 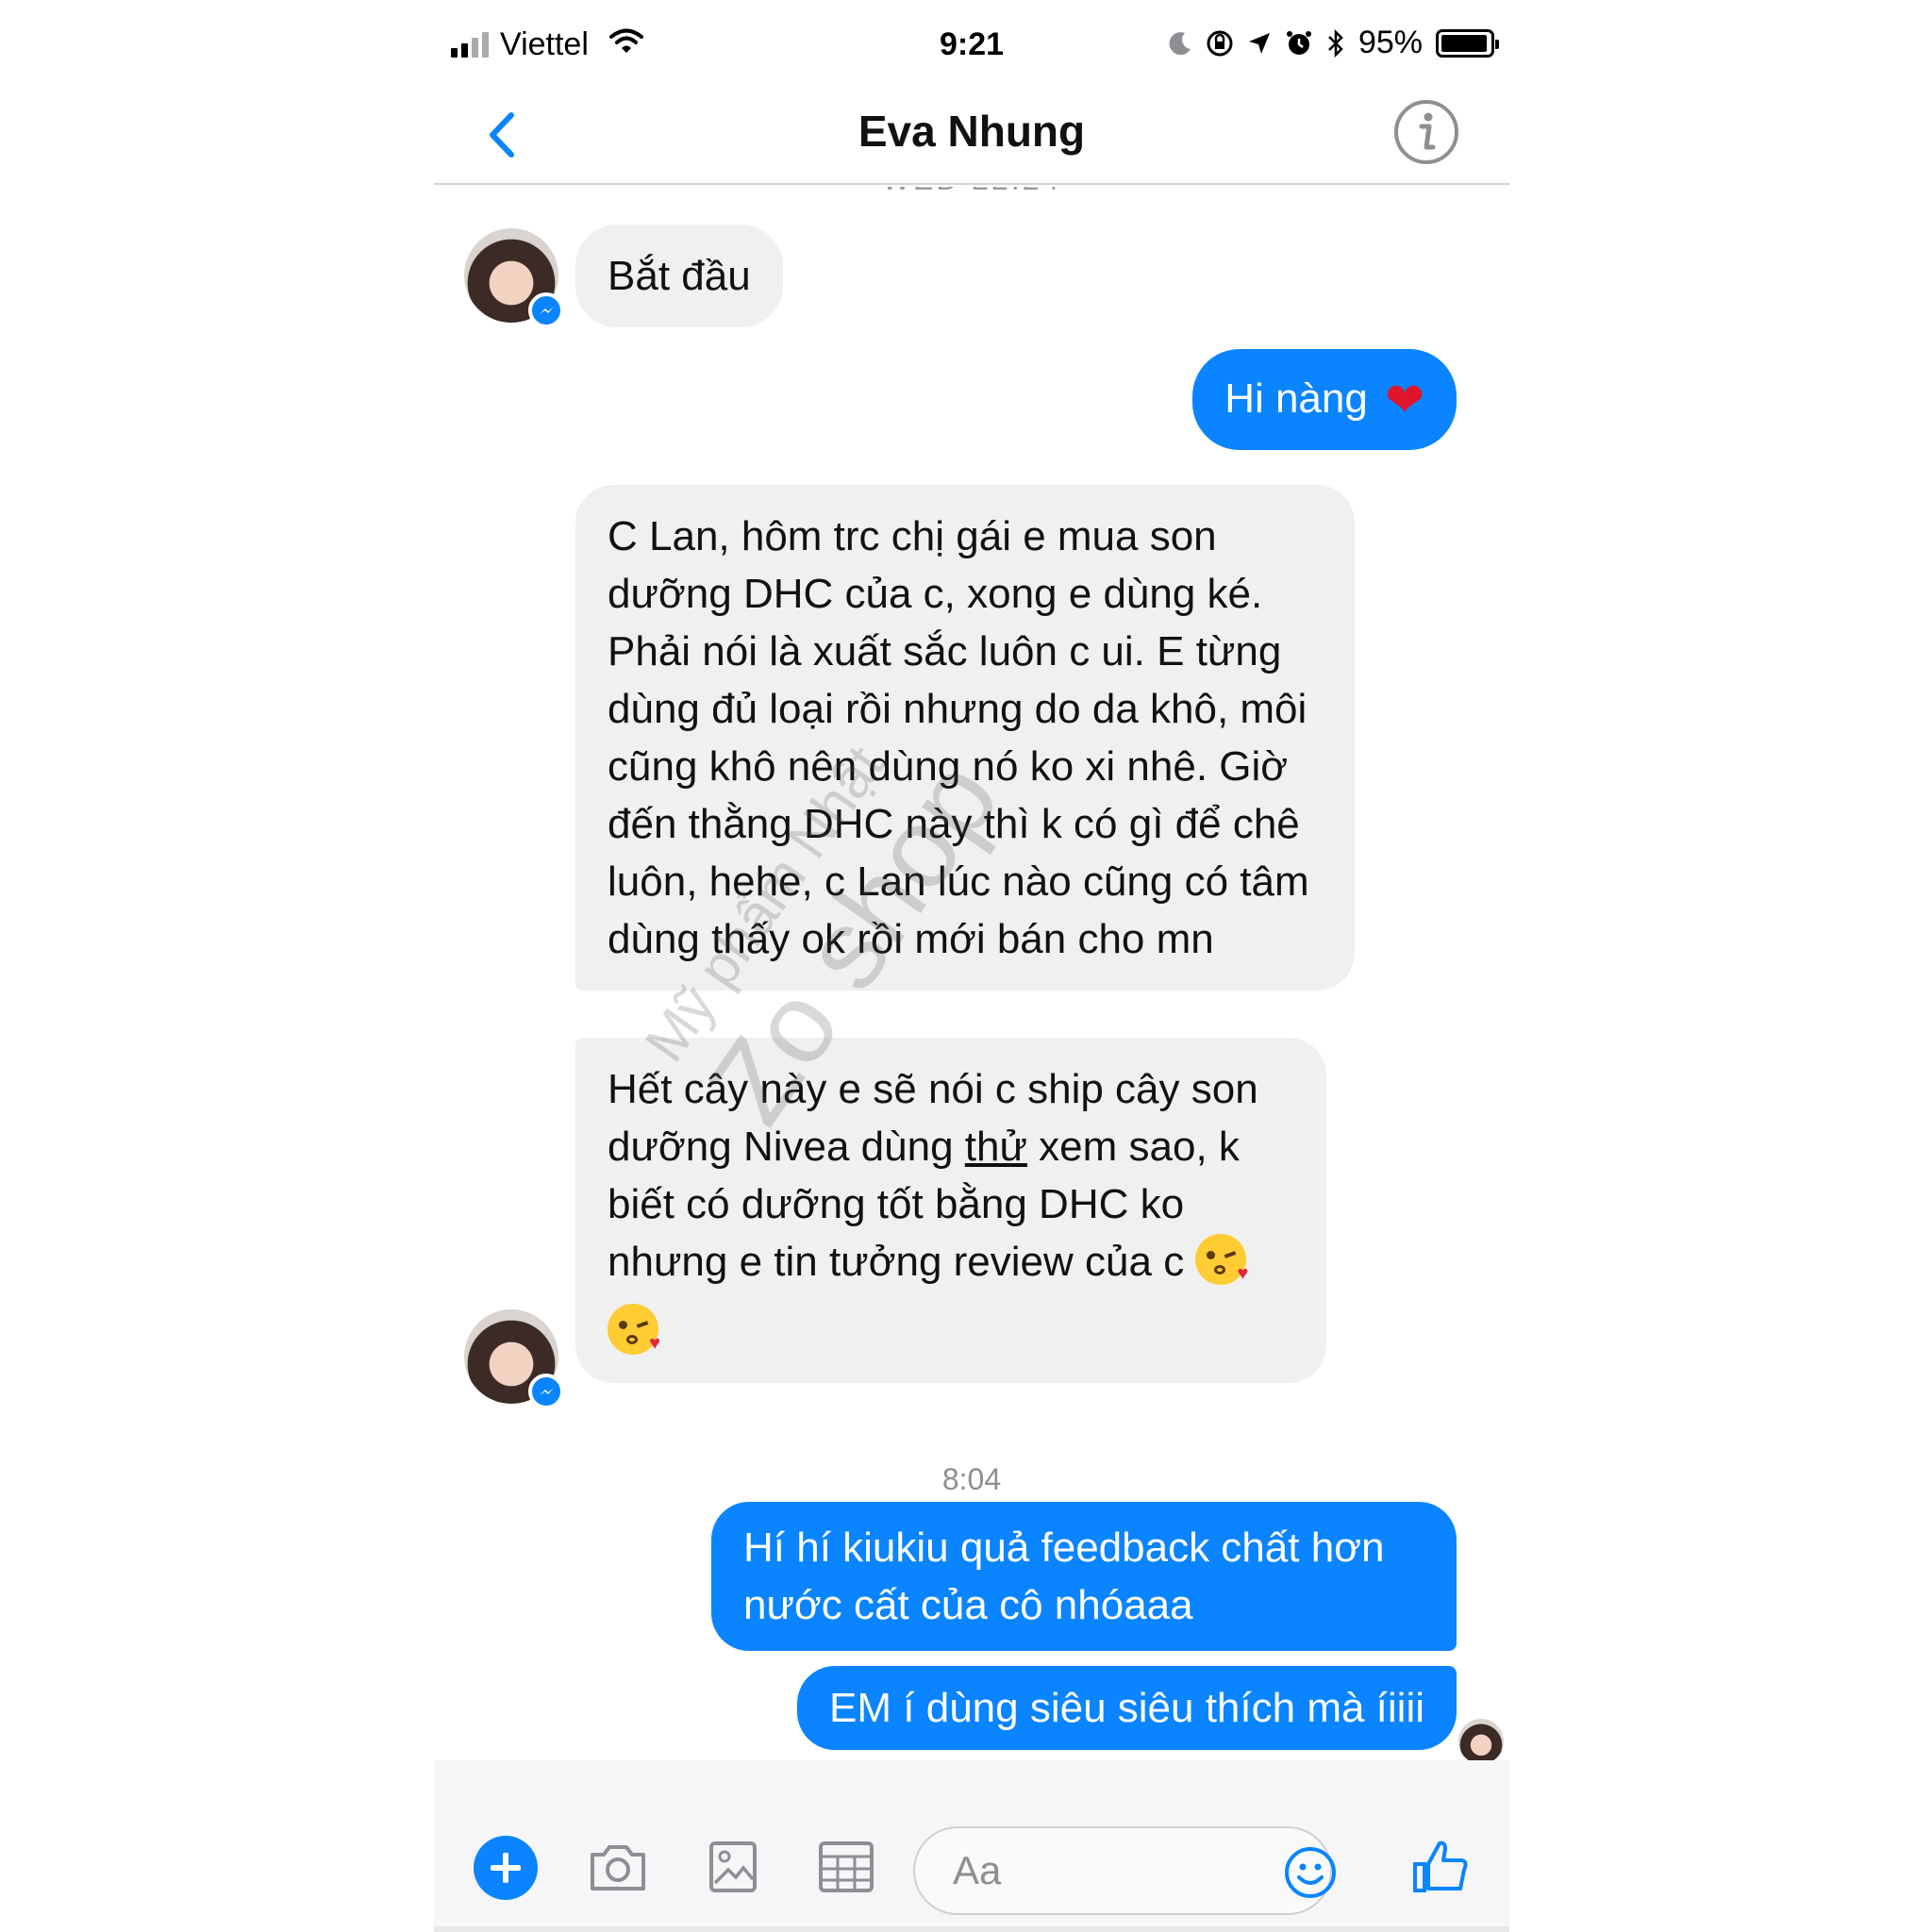 What do you see at coordinates (996, 1147) in the screenshot?
I see `message-text-underlined: thử` at bounding box center [996, 1147].